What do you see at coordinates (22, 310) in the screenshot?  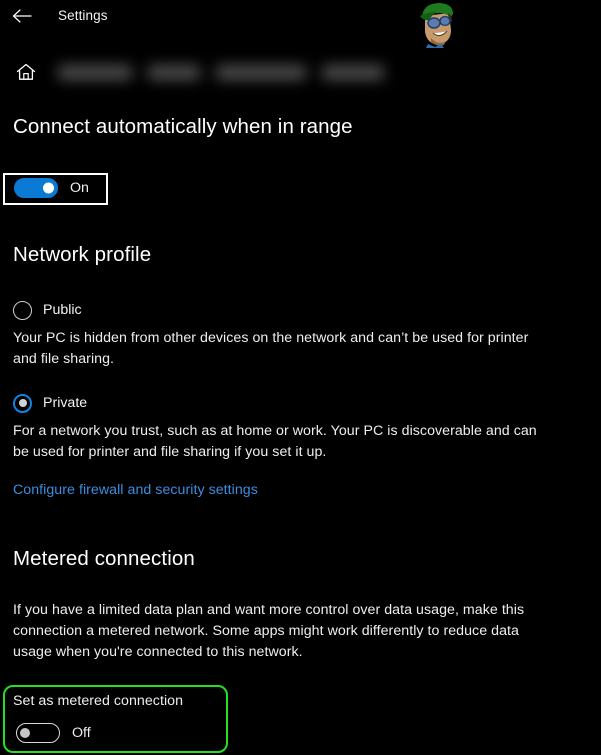 I see `radio-public-icon` at bounding box center [22, 310].